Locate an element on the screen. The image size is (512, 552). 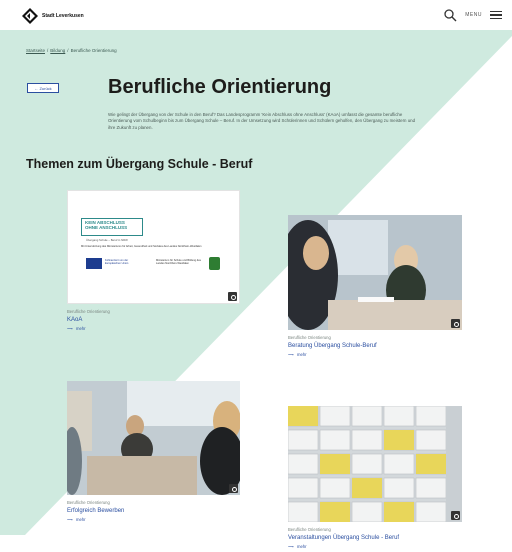
back-button: ← Zurück is located at coordinates (43, 88).